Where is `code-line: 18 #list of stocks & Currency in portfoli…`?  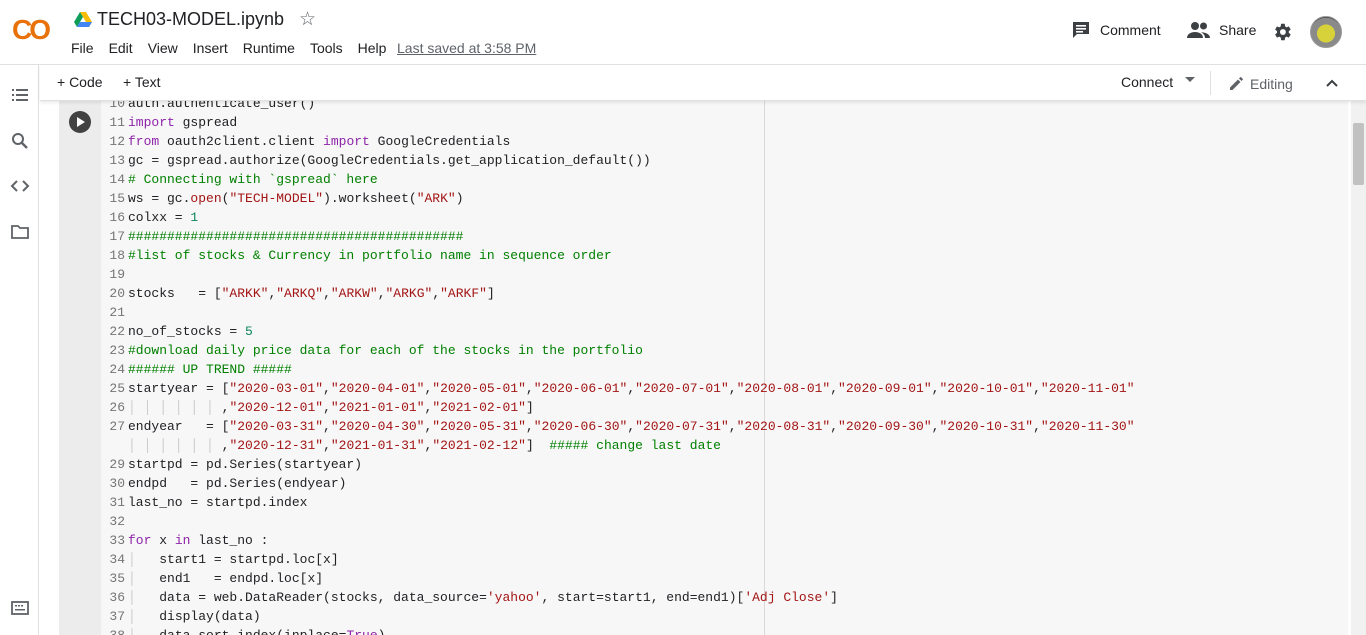 code-line: 18 #list of stocks & Currency in portfoli… is located at coordinates (724, 255).